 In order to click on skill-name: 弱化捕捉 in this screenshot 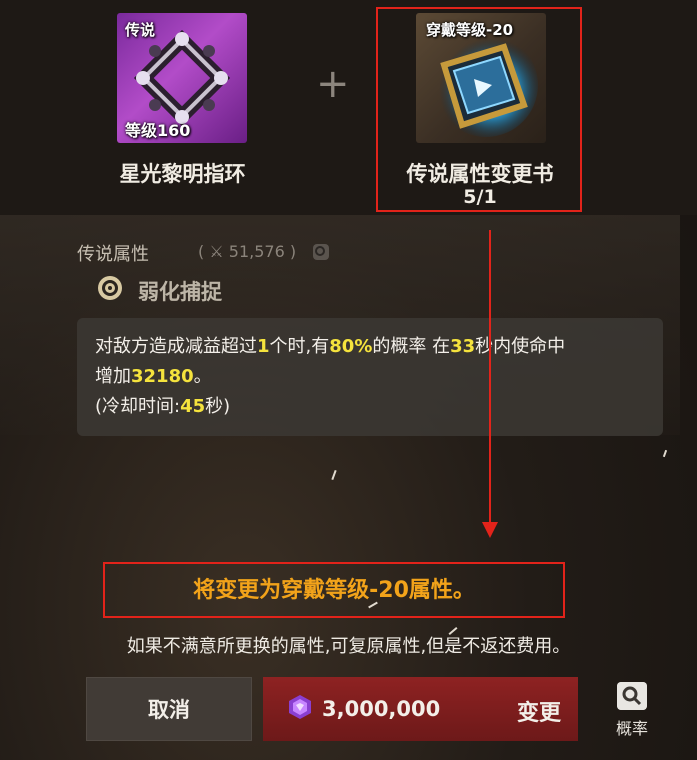, I will do `click(180, 292)`.